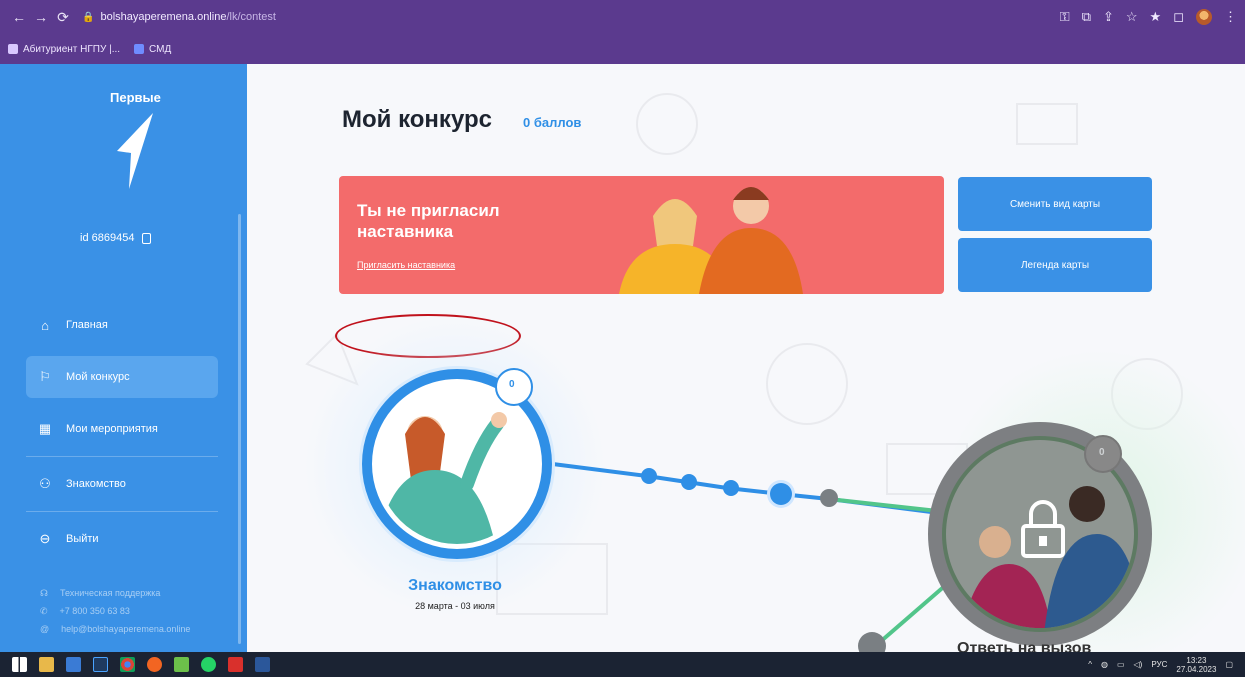 The image size is (1245, 677). I want to click on browser-actions: ⚿ ⧉ ⇪ ☆ ★ ◻ ⋮, so click(1148, 17).